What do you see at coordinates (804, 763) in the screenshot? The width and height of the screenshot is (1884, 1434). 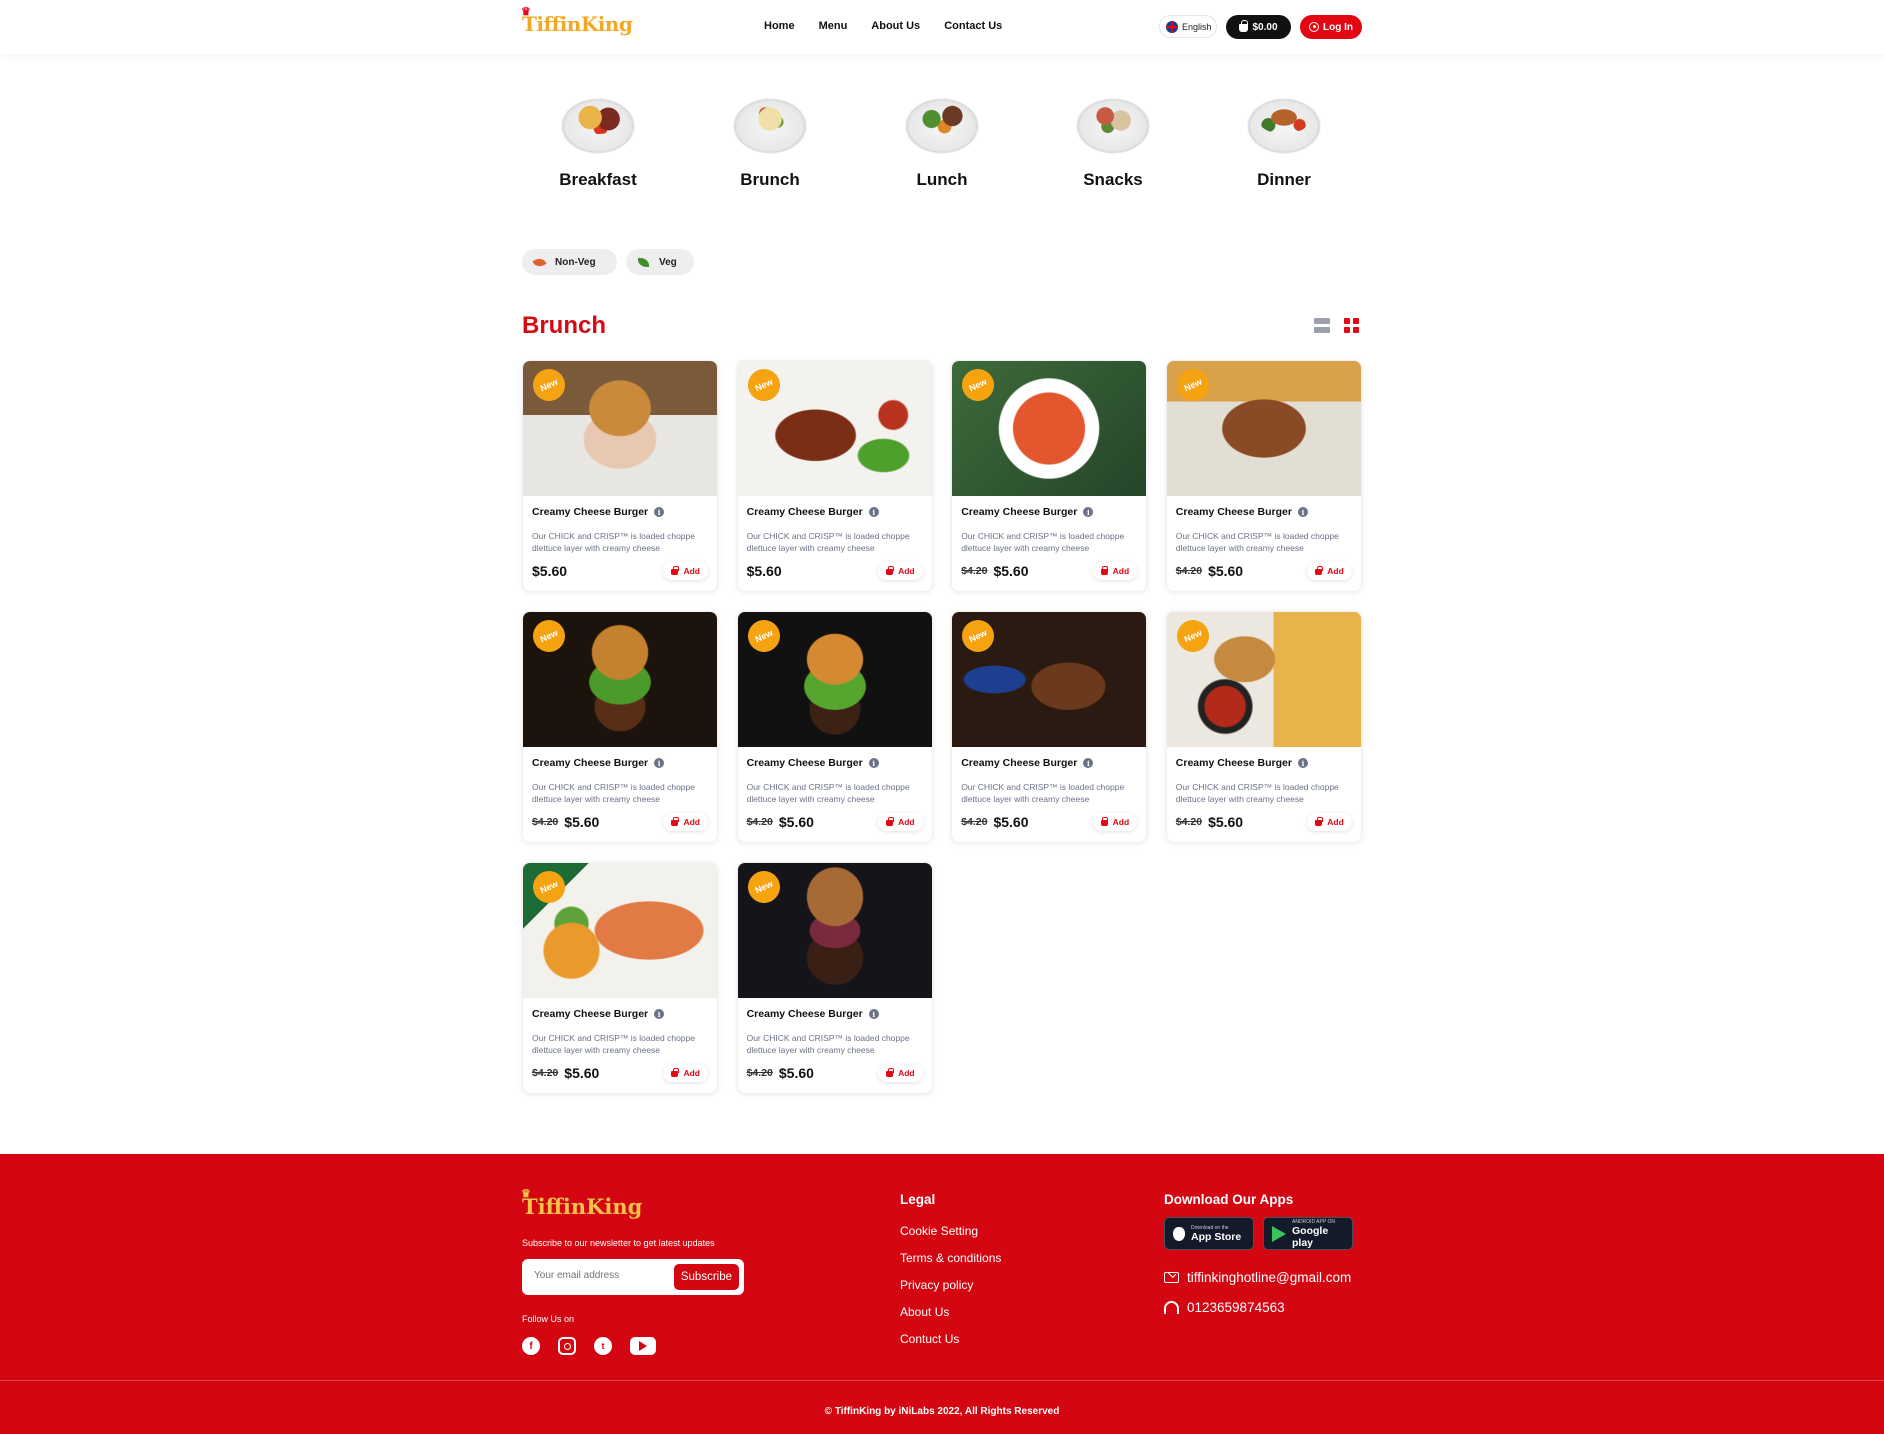 I see `product-name: Creamy Cheese Burger` at bounding box center [804, 763].